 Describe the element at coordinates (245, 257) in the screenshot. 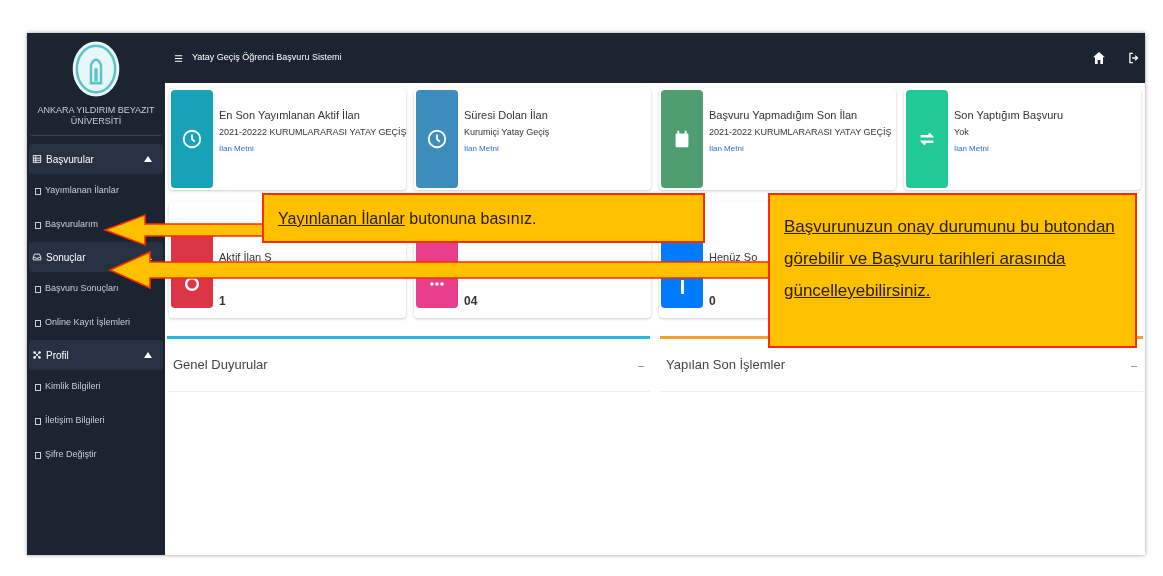

I see `card-title: Aktif İlan S` at that location.